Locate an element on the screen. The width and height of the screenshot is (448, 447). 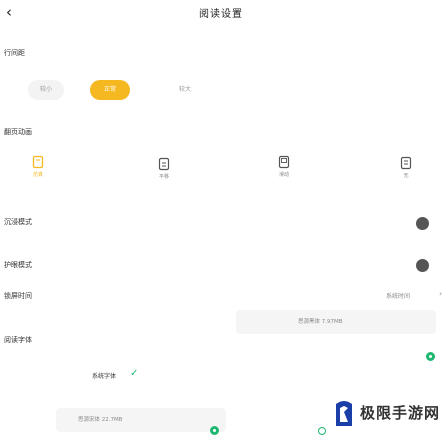
none-icon is located at coordinates (406, 163).